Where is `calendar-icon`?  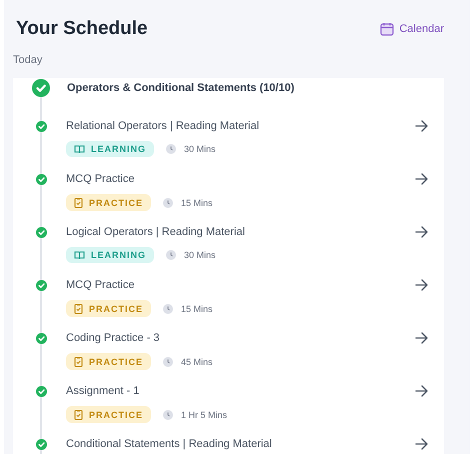
calendar-icon is located at coordinates (387, 29).